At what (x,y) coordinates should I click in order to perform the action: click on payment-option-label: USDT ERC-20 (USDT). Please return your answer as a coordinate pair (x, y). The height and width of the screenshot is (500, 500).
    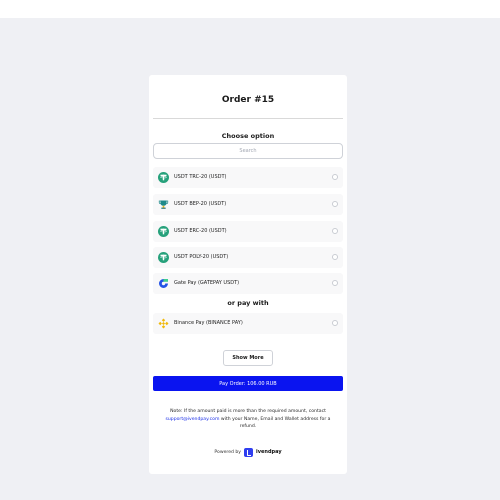
    Looking at the image, I should click on (200, 231).